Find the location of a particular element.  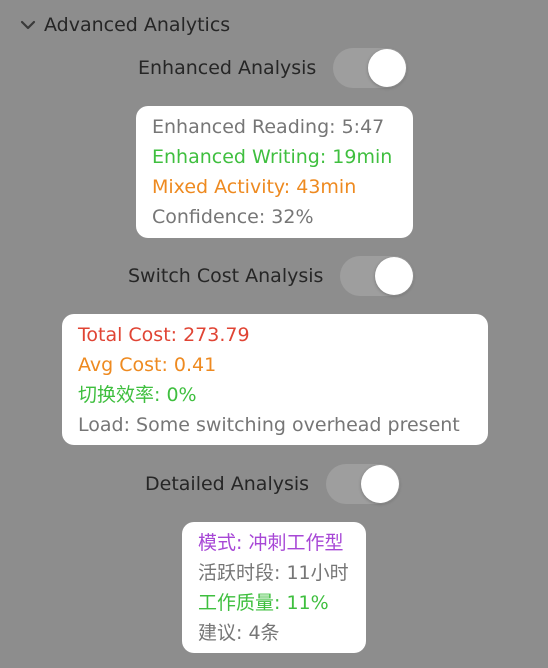

enhanced-analysis-toggle is located at coordinates (370, 68).